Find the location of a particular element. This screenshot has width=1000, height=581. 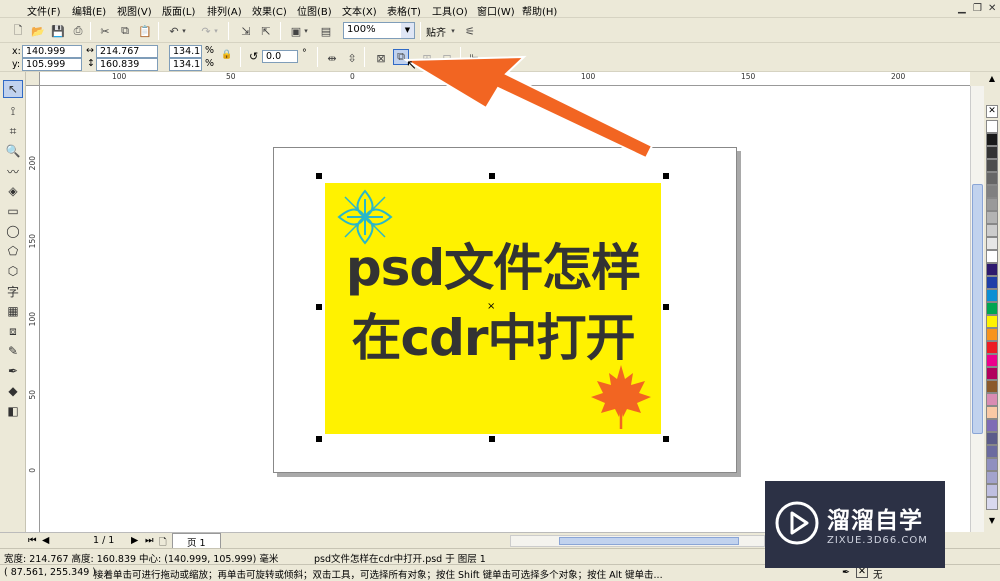

interactive-fill-icon: ◧ is located at coordinates (13, 411).